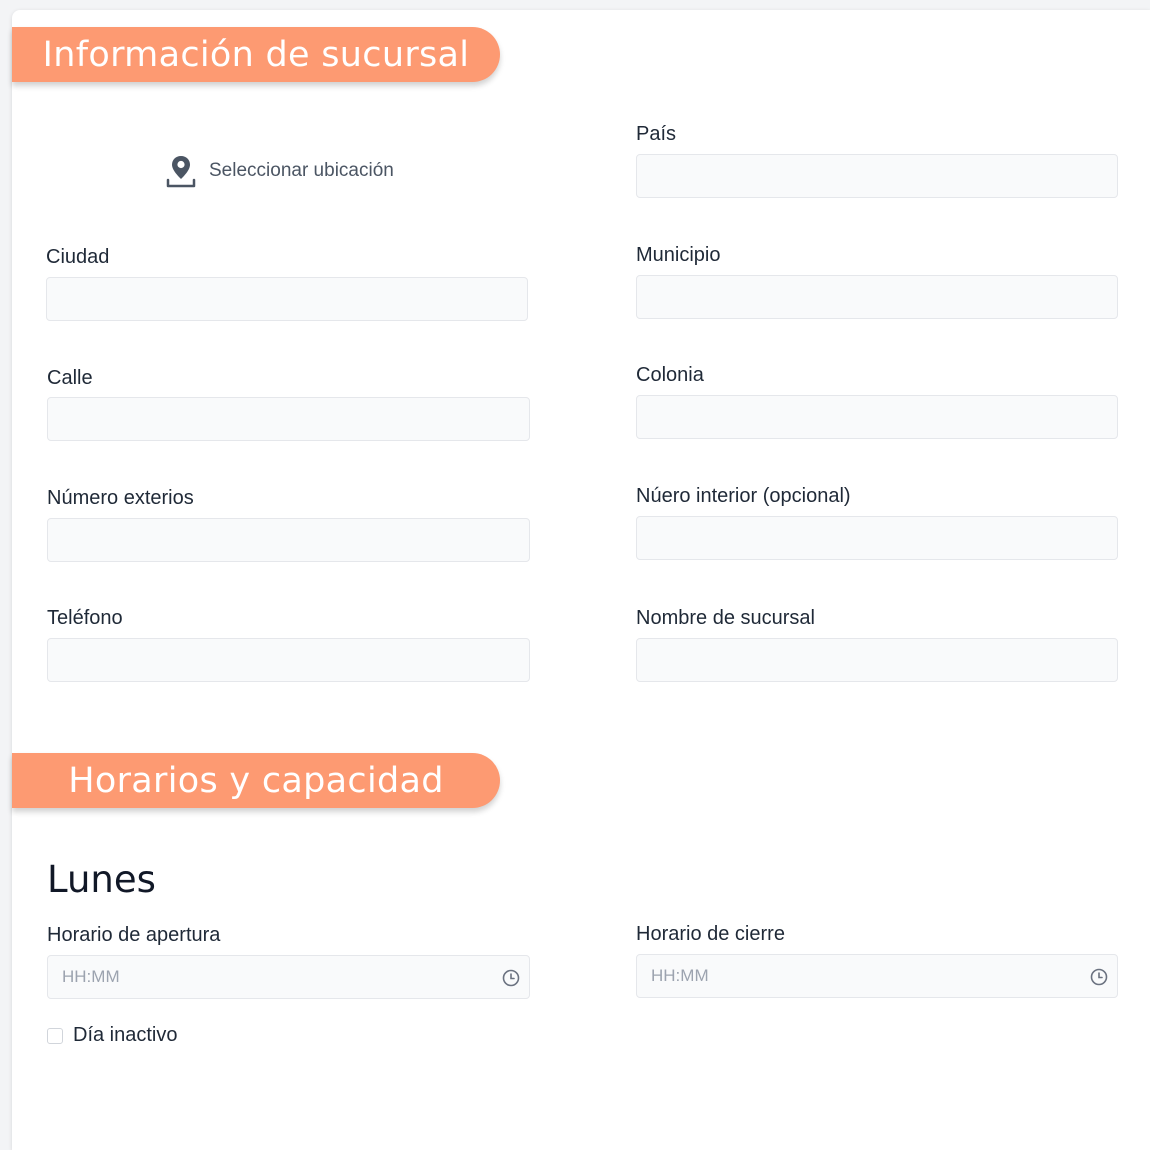  Describe the element at coordinates (710, 934) in the screenshot. I see `closing-time-label: Horario de cierre` at that location.